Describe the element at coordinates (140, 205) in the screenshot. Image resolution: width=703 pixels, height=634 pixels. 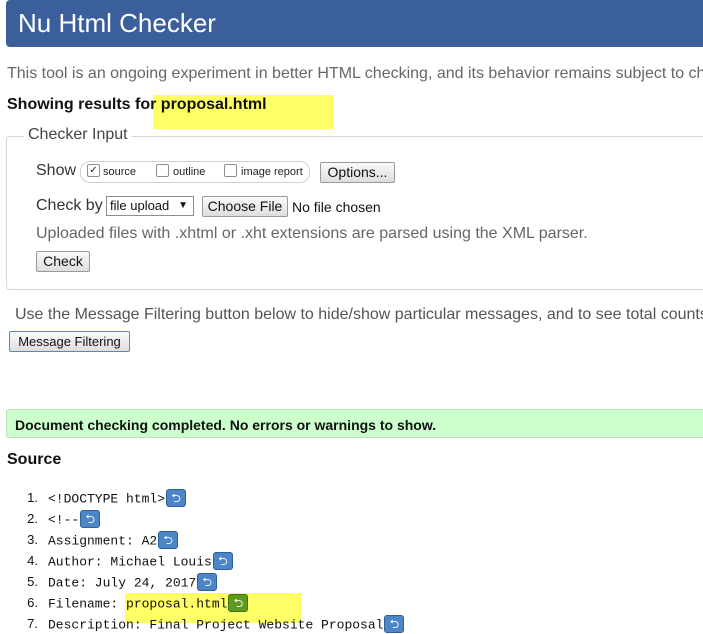
I see `check-by-value: file upload` at that location.